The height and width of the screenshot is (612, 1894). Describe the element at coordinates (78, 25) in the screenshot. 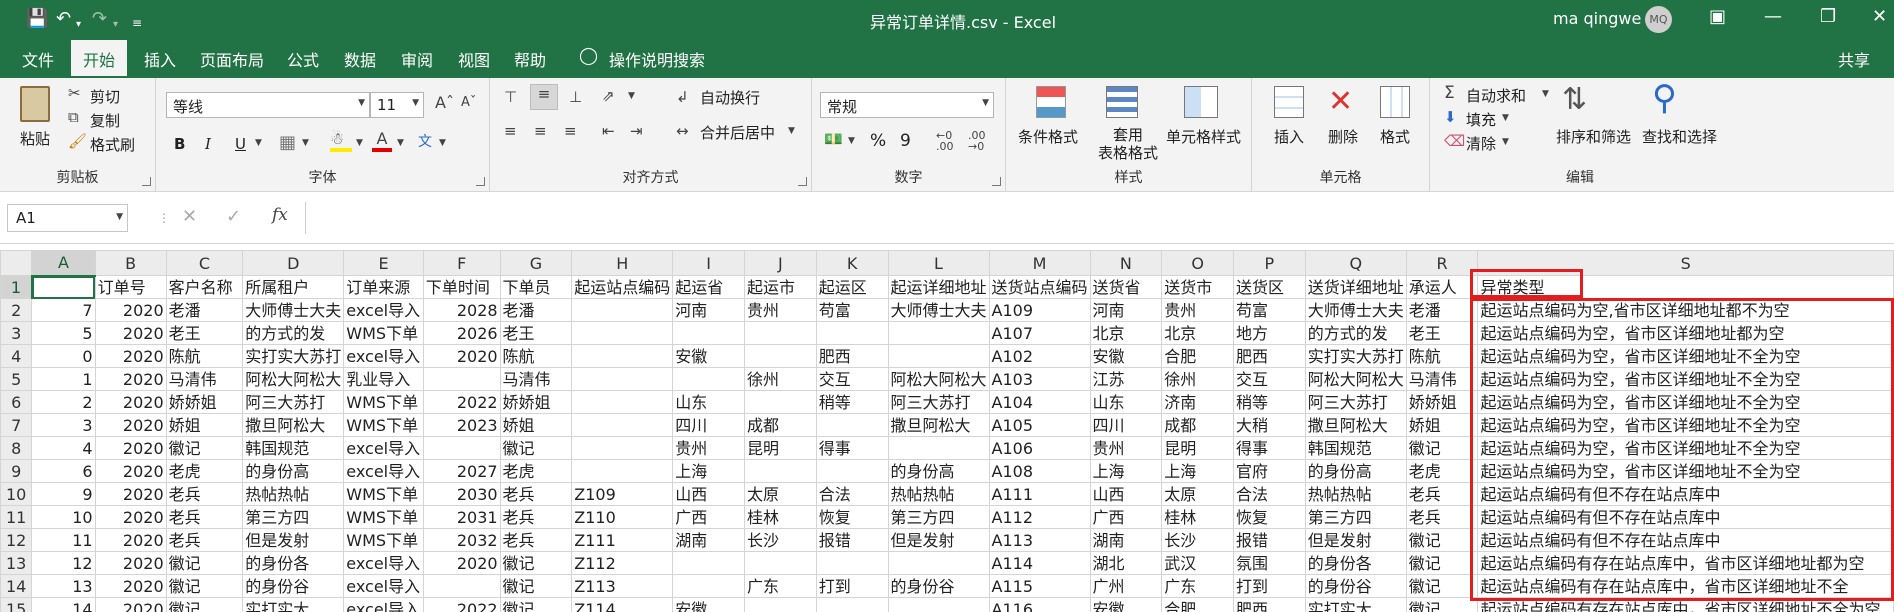

I see `undo-dropdown-icon: ▾` at that location.